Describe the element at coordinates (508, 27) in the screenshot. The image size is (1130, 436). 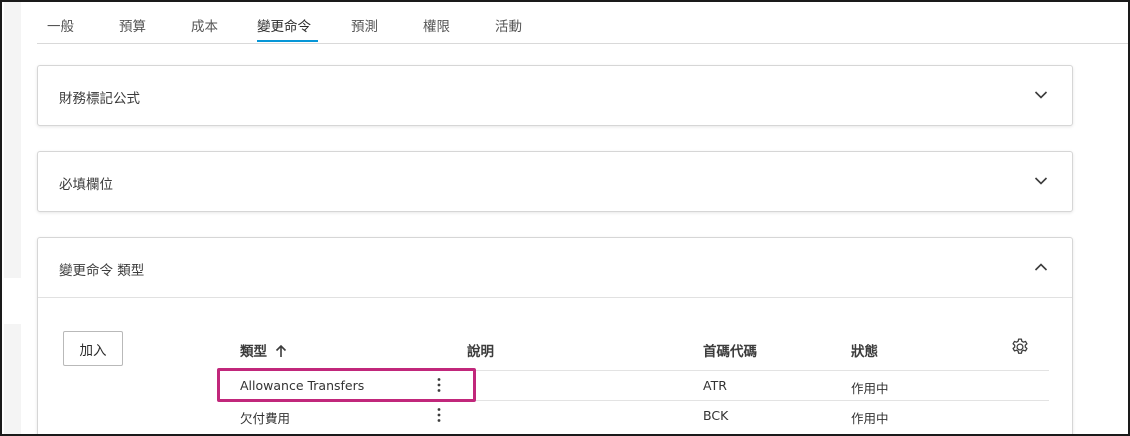
I see `tab-activity: 活動` at that location.